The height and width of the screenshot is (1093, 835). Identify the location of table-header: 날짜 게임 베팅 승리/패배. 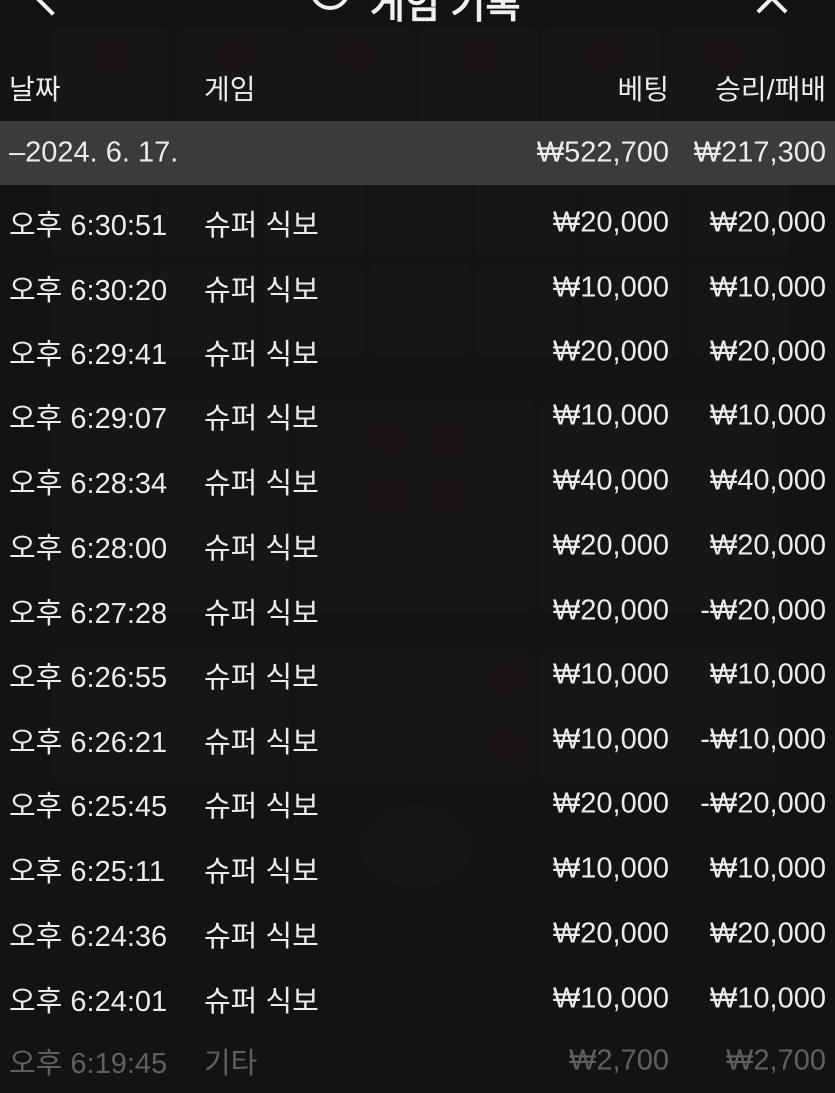
(417, 88).